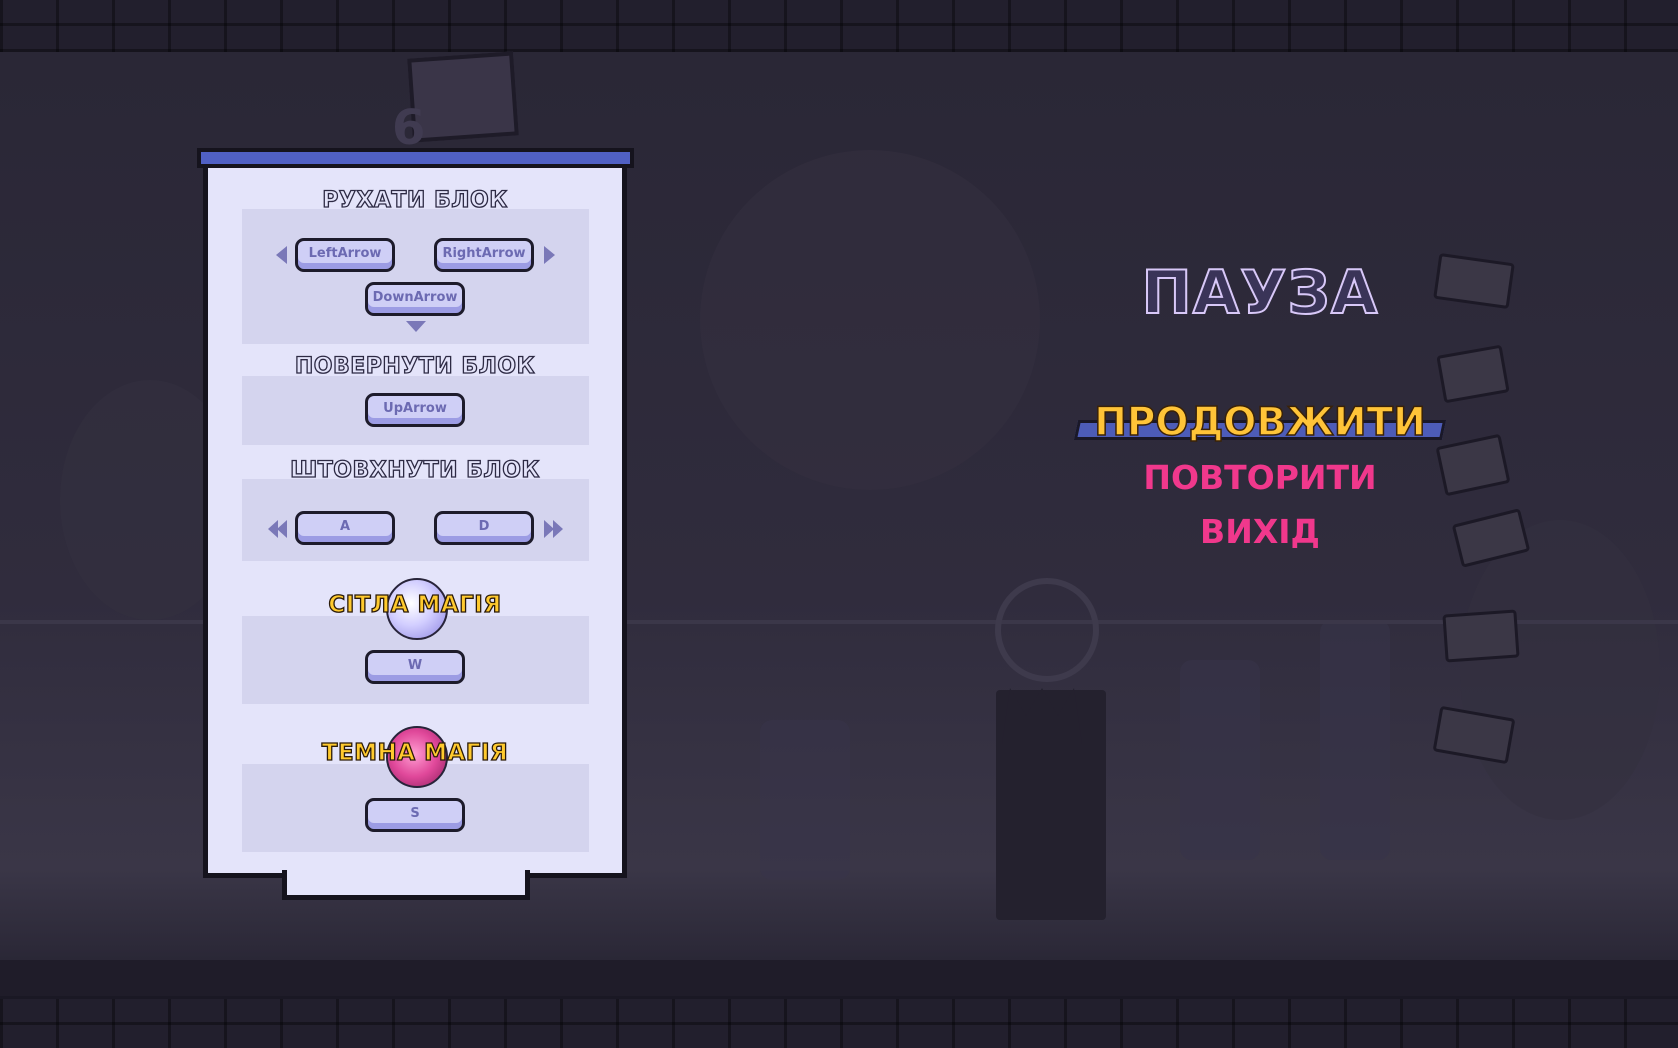  I want to click on ring-decoration, so click(1047, 630).